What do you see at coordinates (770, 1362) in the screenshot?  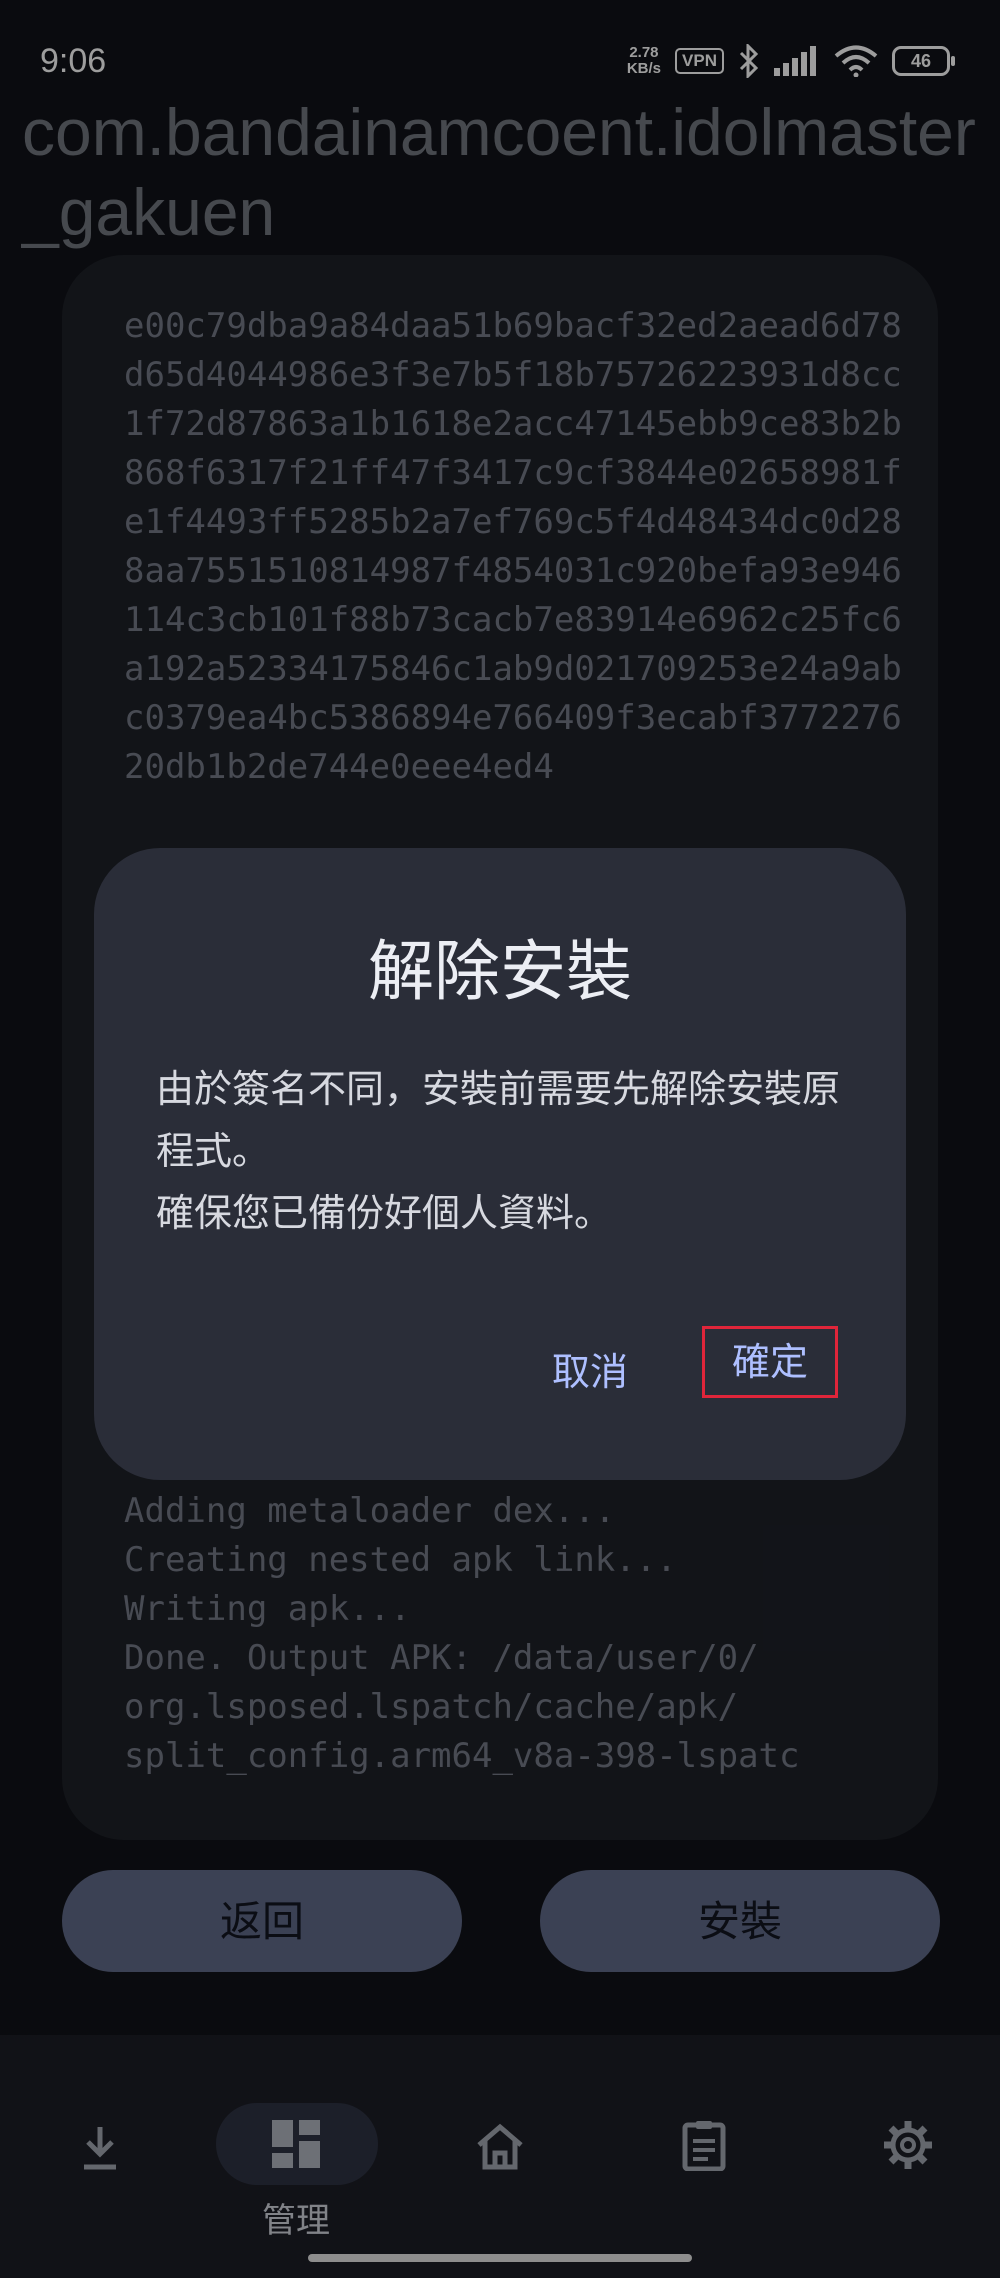 I see `confirm-button: 確定` at bounding box center [770, 1362].